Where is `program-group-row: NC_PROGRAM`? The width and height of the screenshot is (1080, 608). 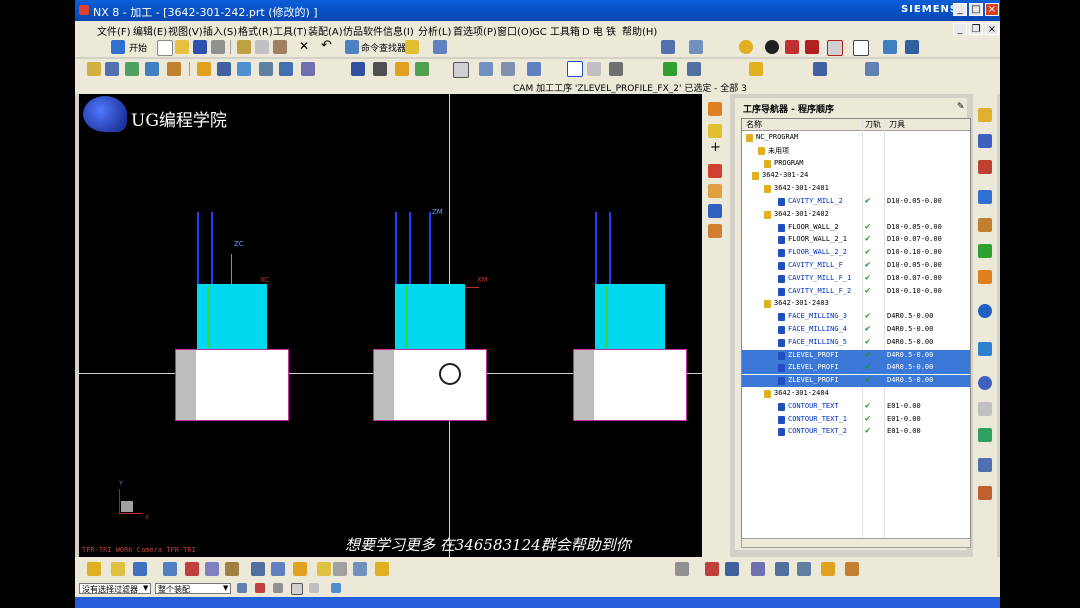 program-group-row: NC_PROGRAM is located at coordinates (856, 138).